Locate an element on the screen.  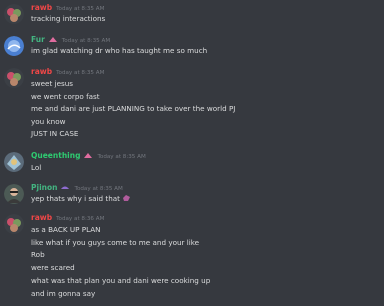
message-header: Fur Today at 8:35 AM is located at coordinates (70, 39).